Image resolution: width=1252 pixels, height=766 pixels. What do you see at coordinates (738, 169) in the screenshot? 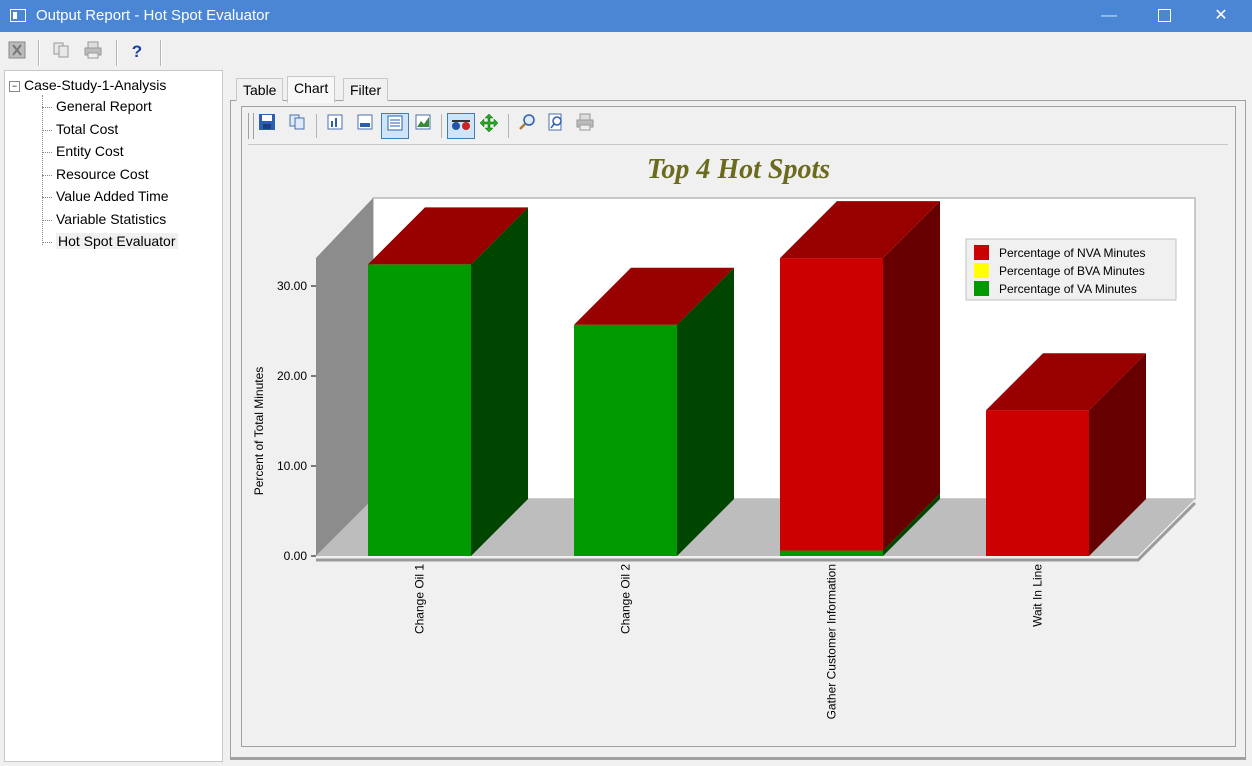
I see `chart-title: Top 4 Hot Spots` at bounding box center [738, 169].